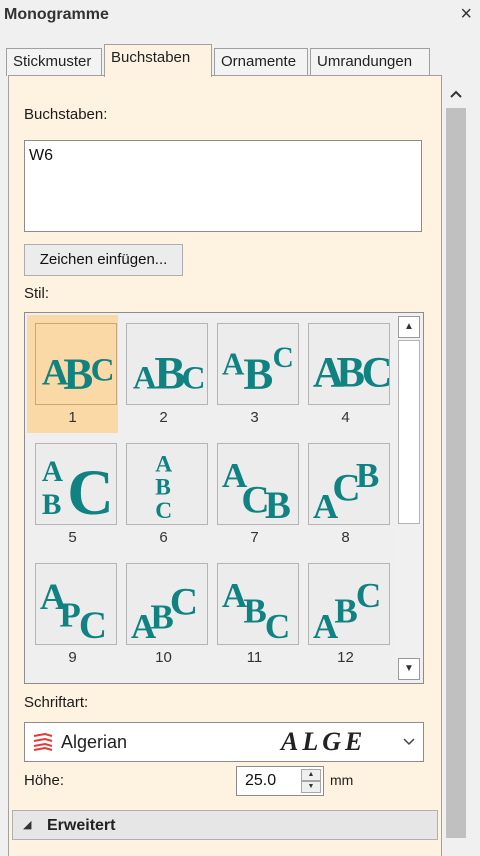  Describe the element at coordinates (258, 484) in the screenshot. I see `monogram-style-7-icon: A C B` at that location.